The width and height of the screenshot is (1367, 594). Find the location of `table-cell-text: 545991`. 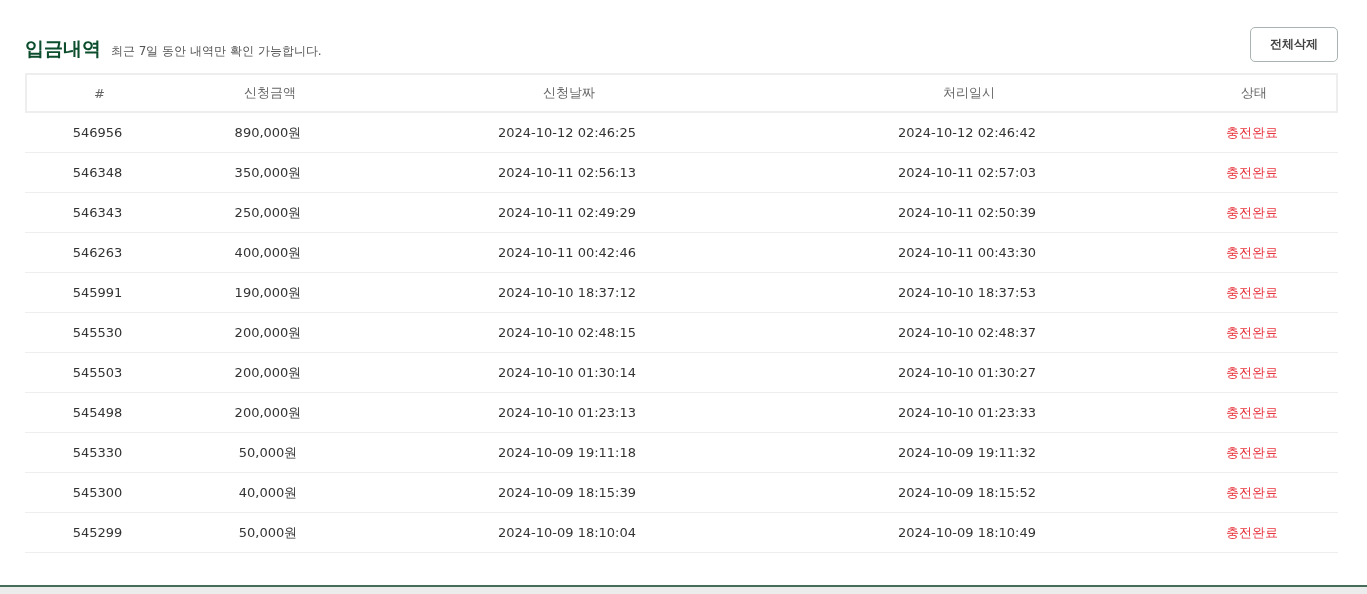

table-cell-text: 545991 is located at coordinates (97, 292).